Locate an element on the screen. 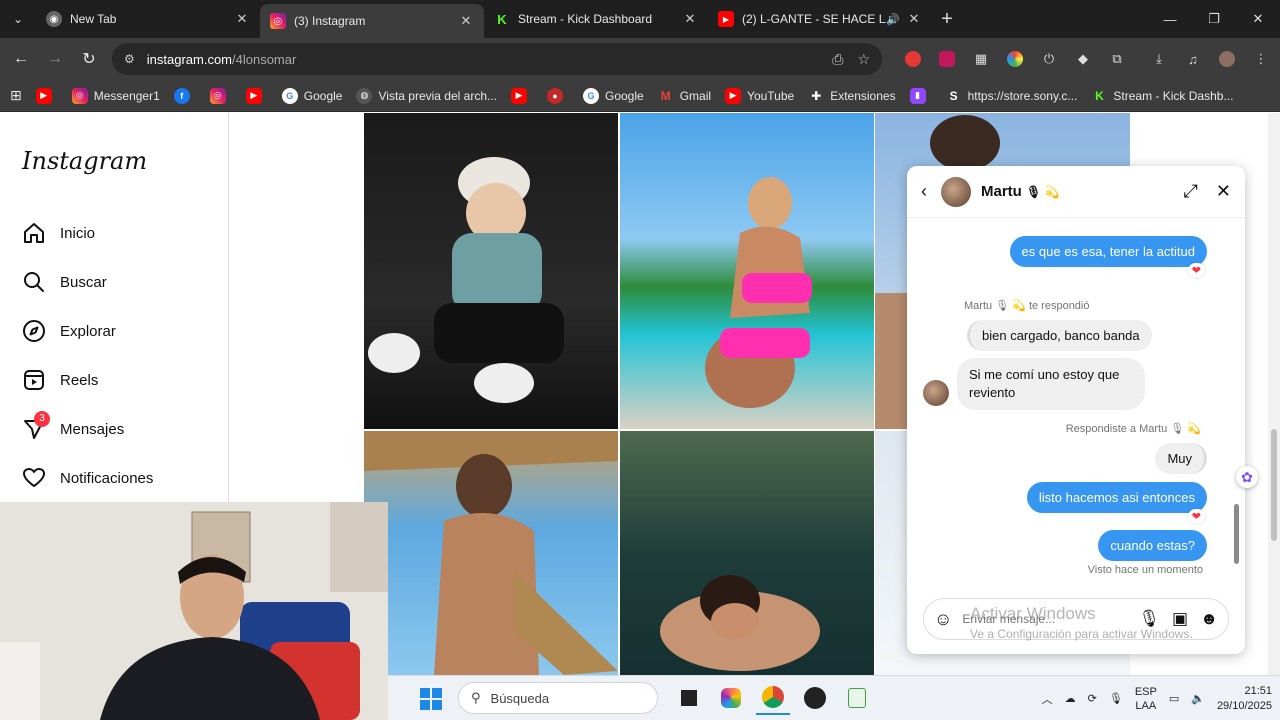  bookmark-red: ● is located at coordinates (558, 95).